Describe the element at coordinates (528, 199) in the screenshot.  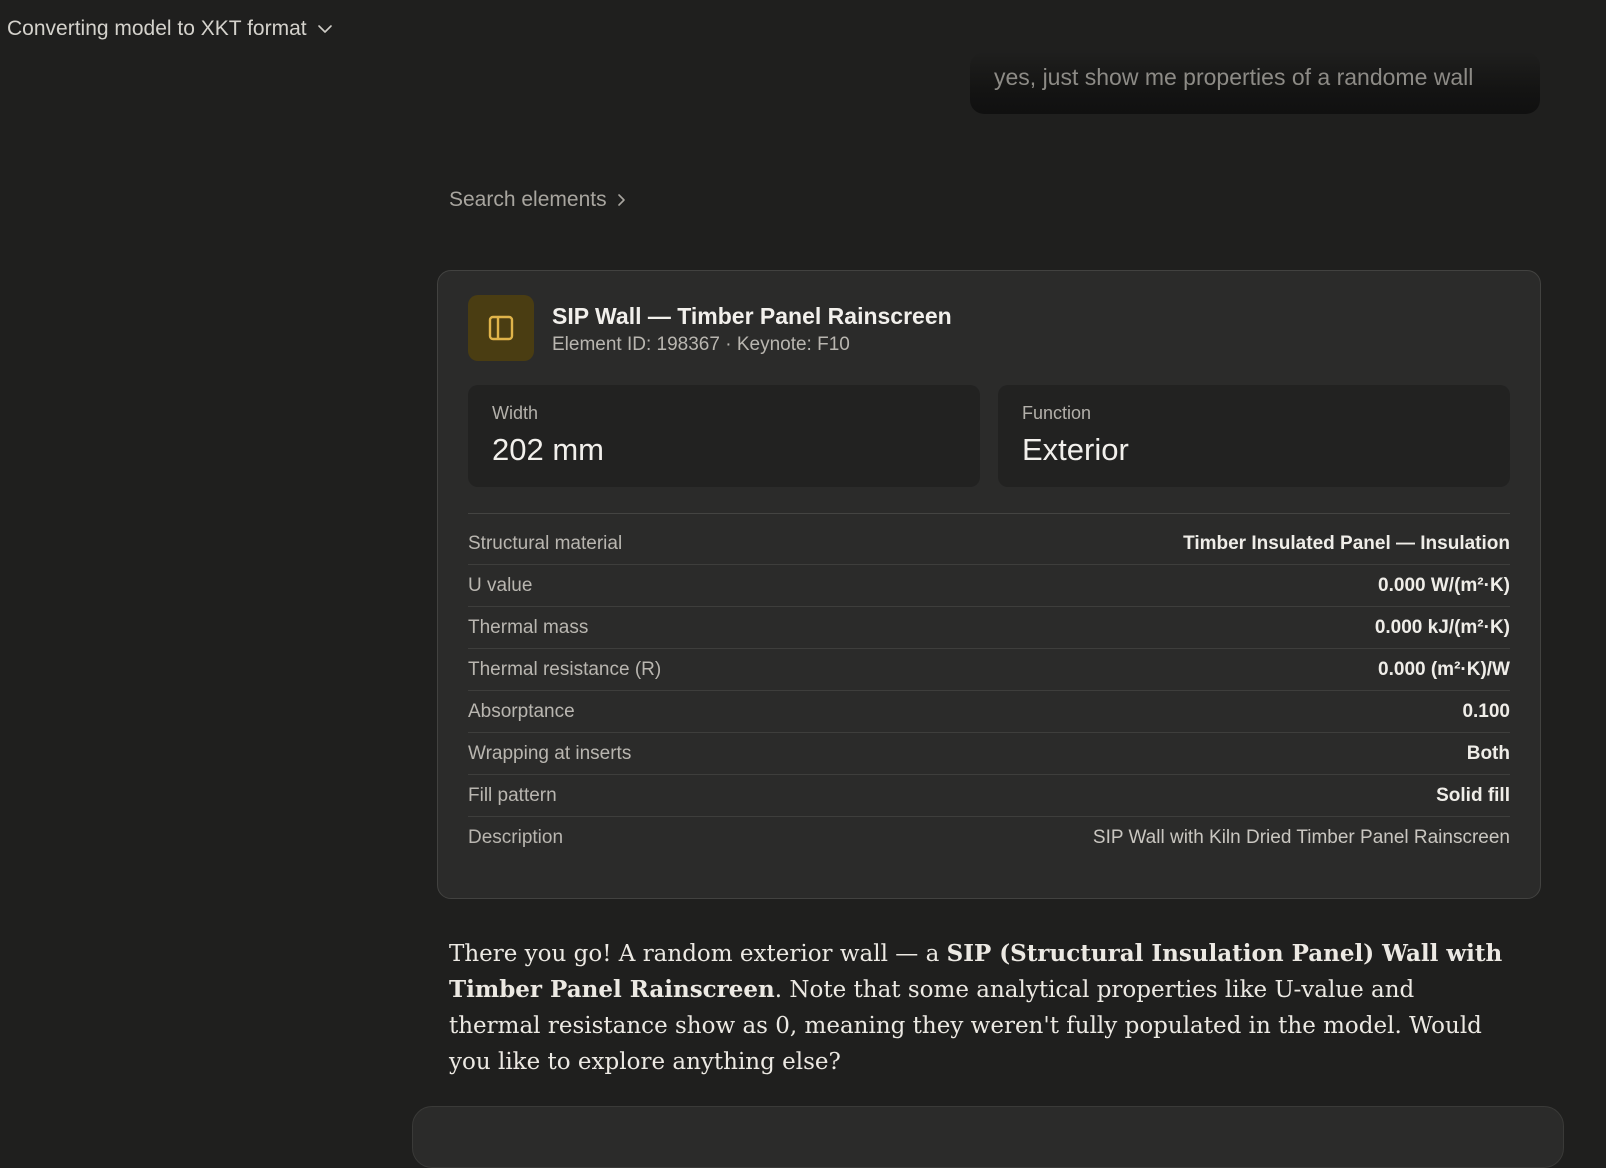
I see `search-elements-label: Search elements` at that location.